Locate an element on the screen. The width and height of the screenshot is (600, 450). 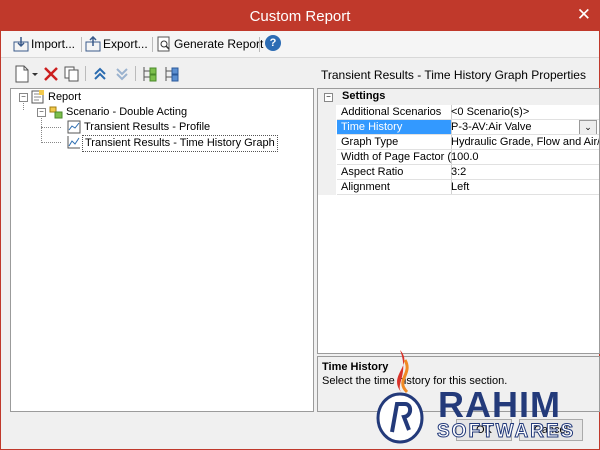
tree-node-label: Transient Results - Profile is located at coordinates (147, 127).